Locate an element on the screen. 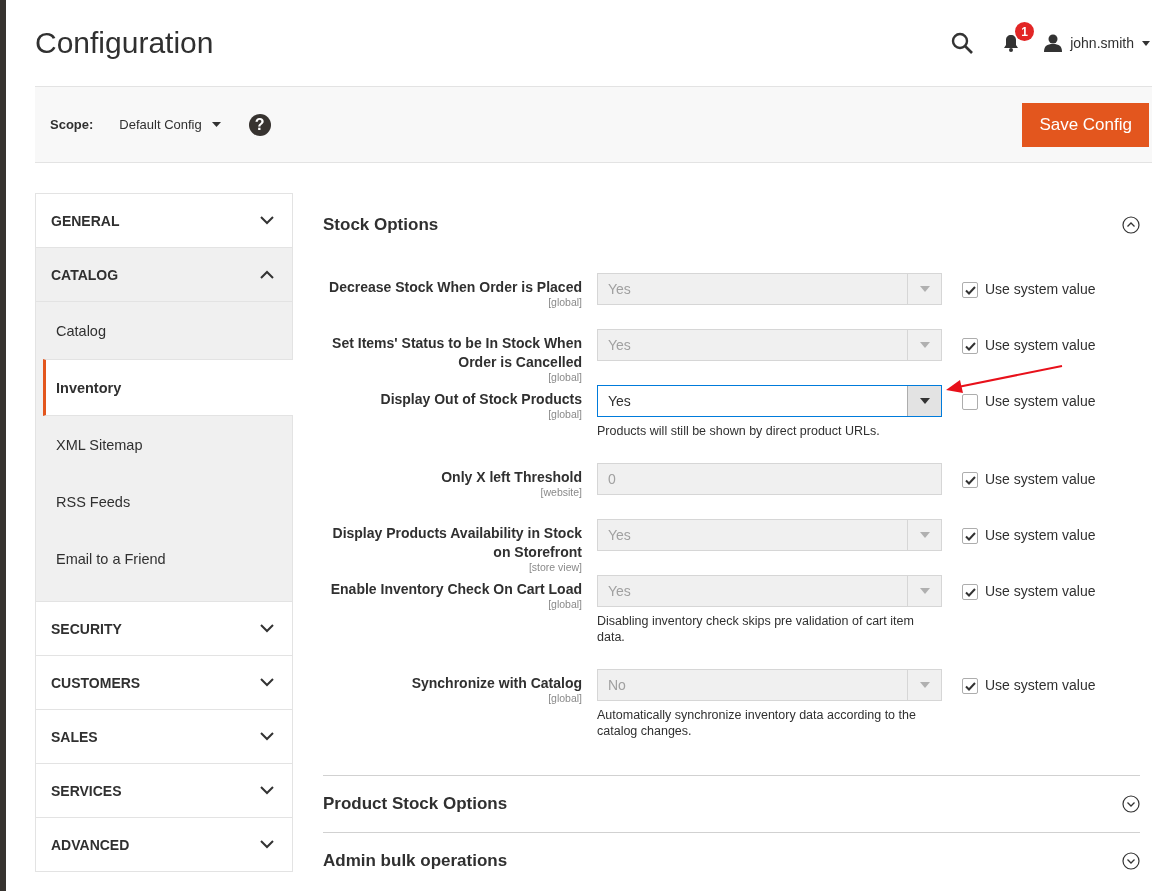  field-note: Products will still be shown by direct product URLs. is located at coordinates (739, 431).